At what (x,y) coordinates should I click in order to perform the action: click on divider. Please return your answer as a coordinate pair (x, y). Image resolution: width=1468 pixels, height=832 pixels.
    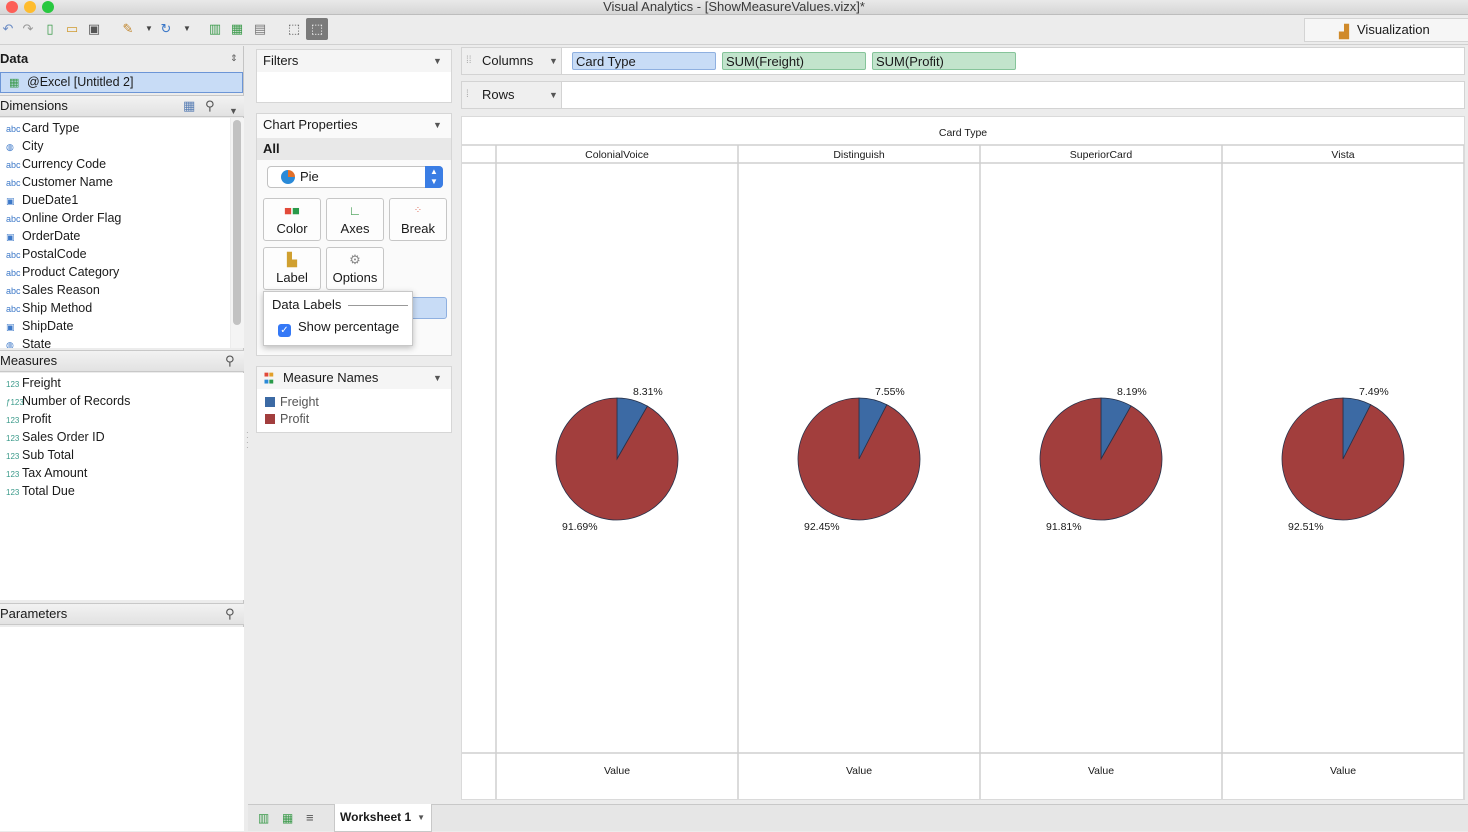
    Looking at the image, I should click on (378, 305).